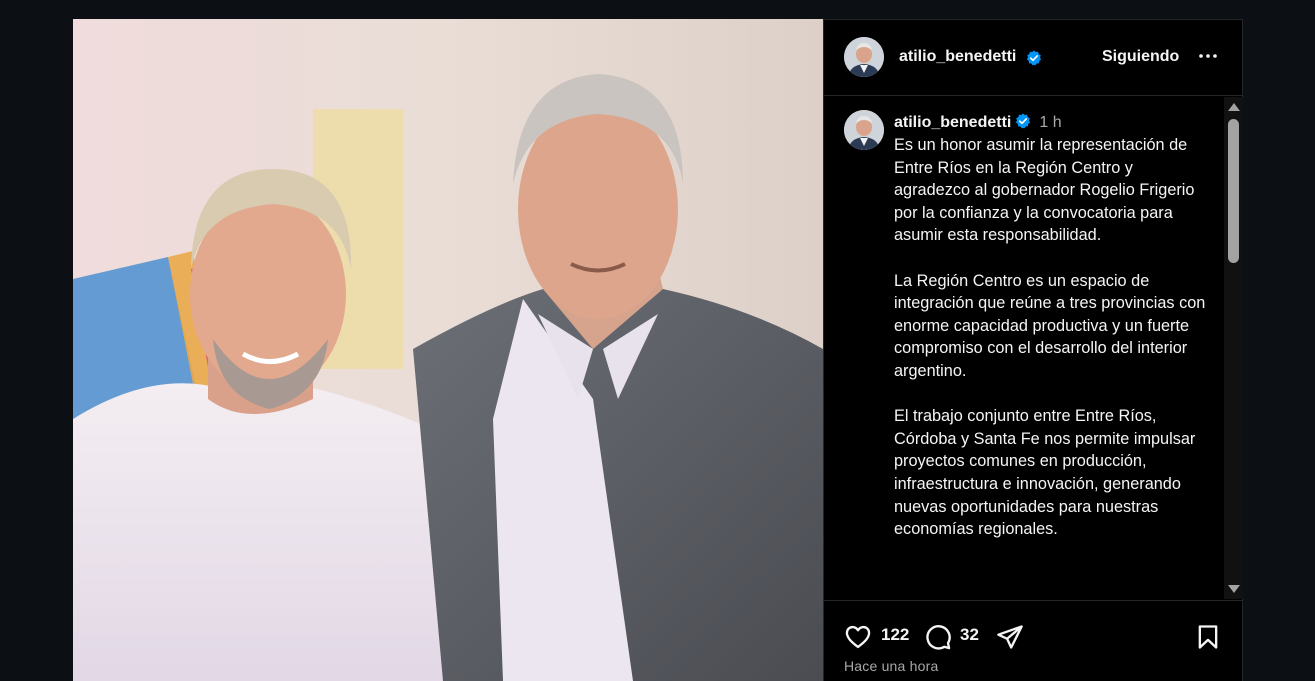  Describe the element at coordinates (1010, 637) in the screenshot. I see `share-icon` at that location.